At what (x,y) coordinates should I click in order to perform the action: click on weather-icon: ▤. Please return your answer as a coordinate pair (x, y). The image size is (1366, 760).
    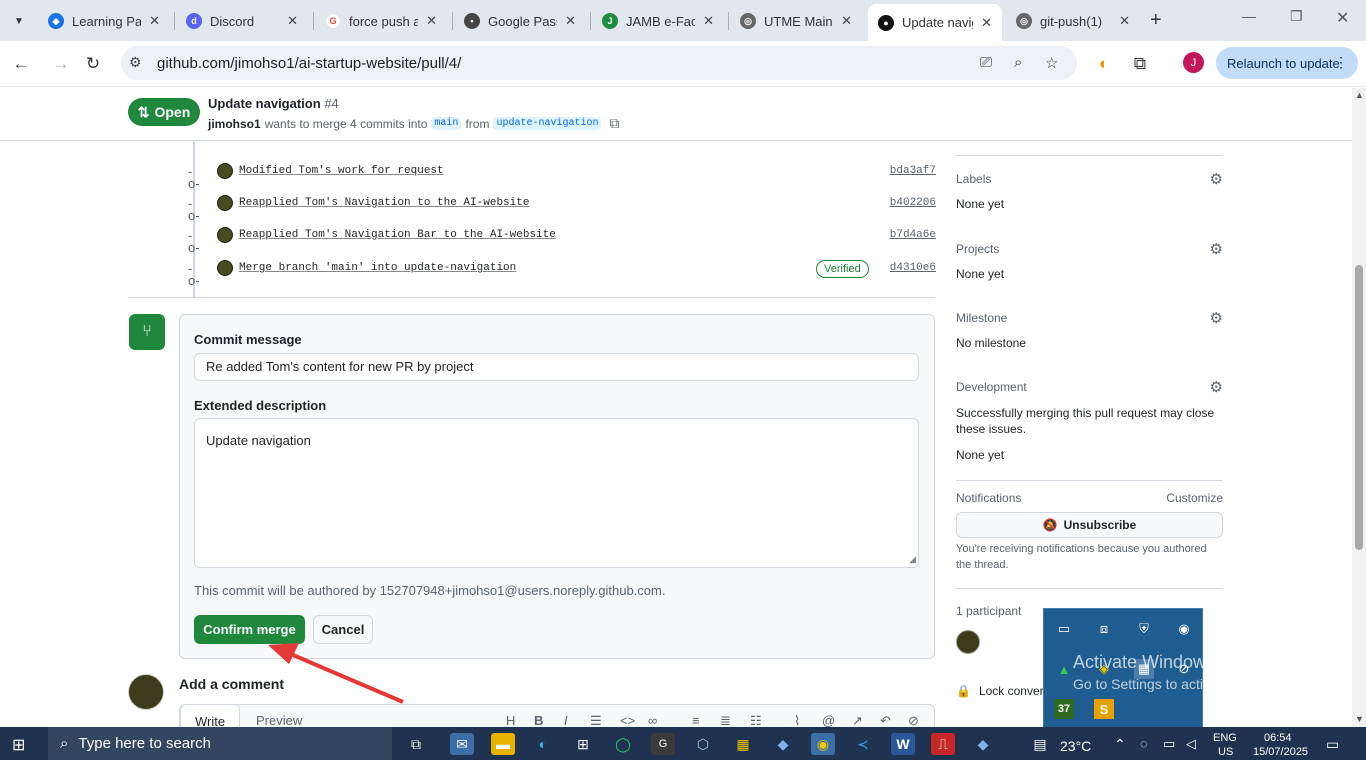
    Looking at the image, I should click on (1040, 744).